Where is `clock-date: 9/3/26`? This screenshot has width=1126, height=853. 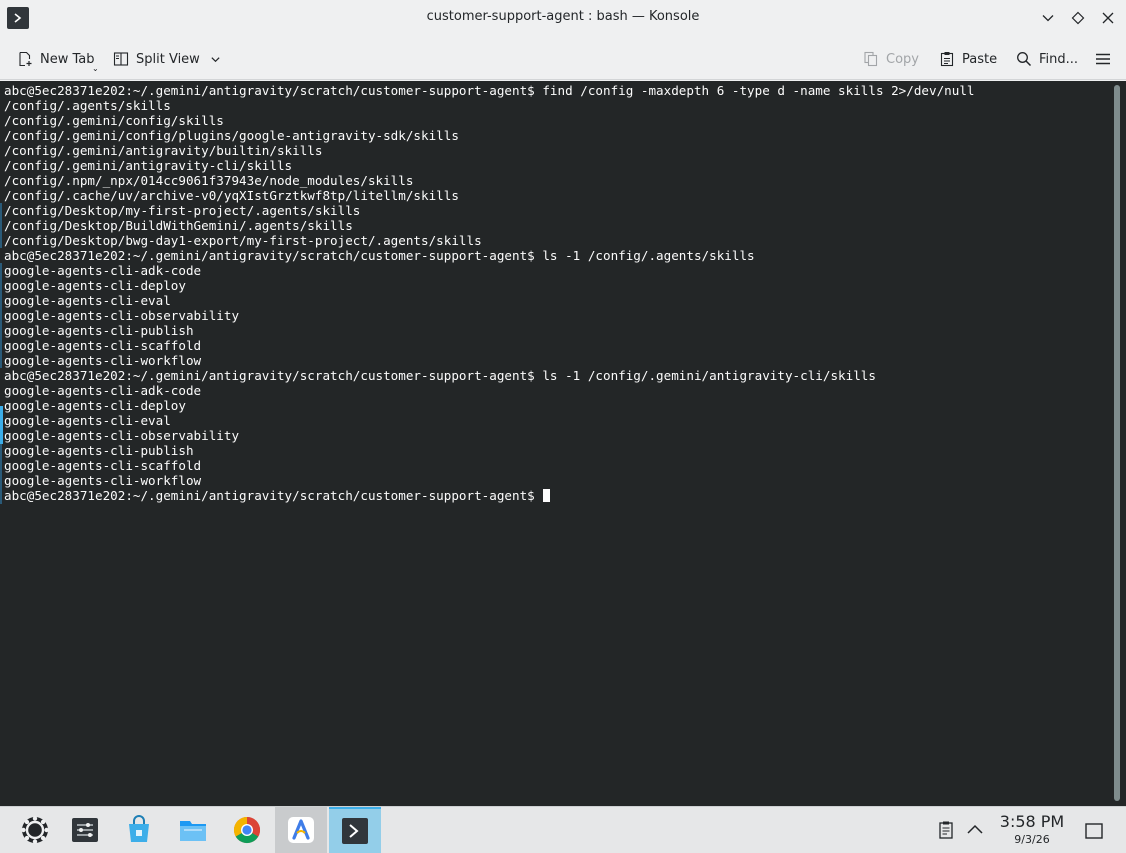
clock-date: 9/3/26 is located at coordinates (1032, 839).